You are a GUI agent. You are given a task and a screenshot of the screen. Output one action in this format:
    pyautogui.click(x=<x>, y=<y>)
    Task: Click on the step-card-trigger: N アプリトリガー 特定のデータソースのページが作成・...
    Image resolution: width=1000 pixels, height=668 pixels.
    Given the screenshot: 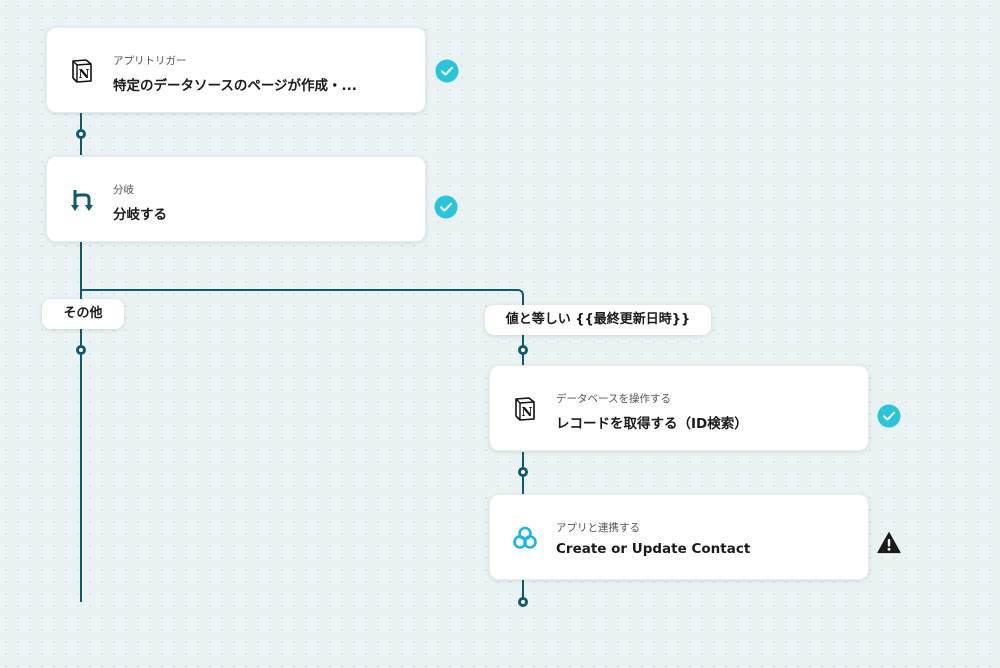 What is the action you would take?
    pyautogui.click(x=236, y=70)
    